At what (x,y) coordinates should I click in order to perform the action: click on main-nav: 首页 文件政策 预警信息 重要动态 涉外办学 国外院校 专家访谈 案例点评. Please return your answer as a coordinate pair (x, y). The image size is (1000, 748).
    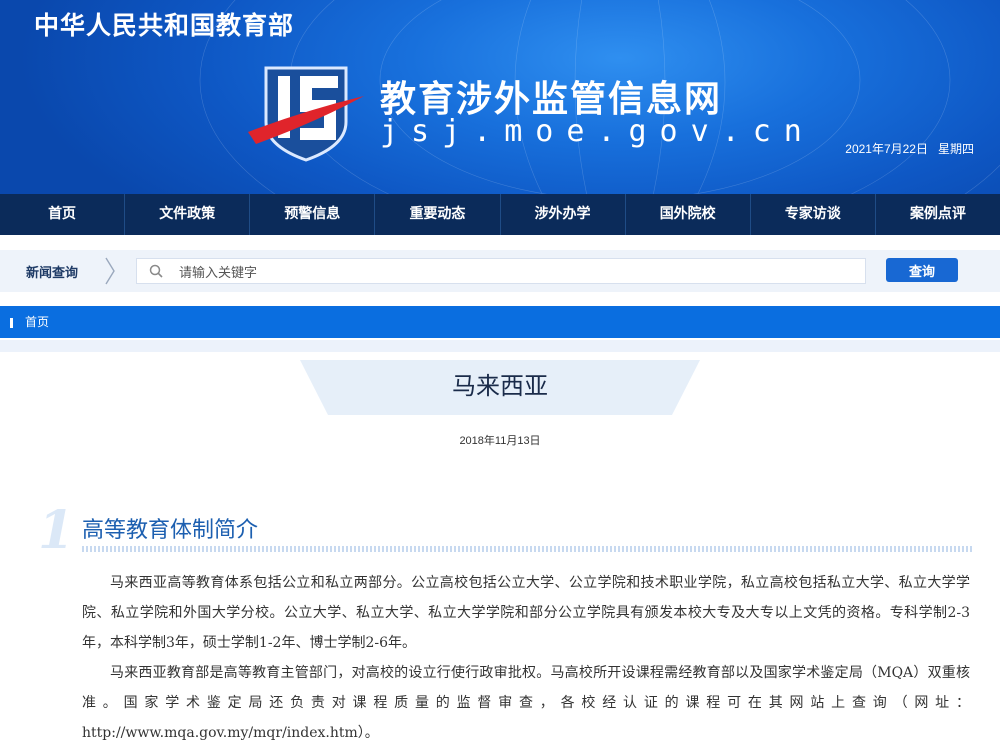
    Looking at the image, I should click on (500, 214).